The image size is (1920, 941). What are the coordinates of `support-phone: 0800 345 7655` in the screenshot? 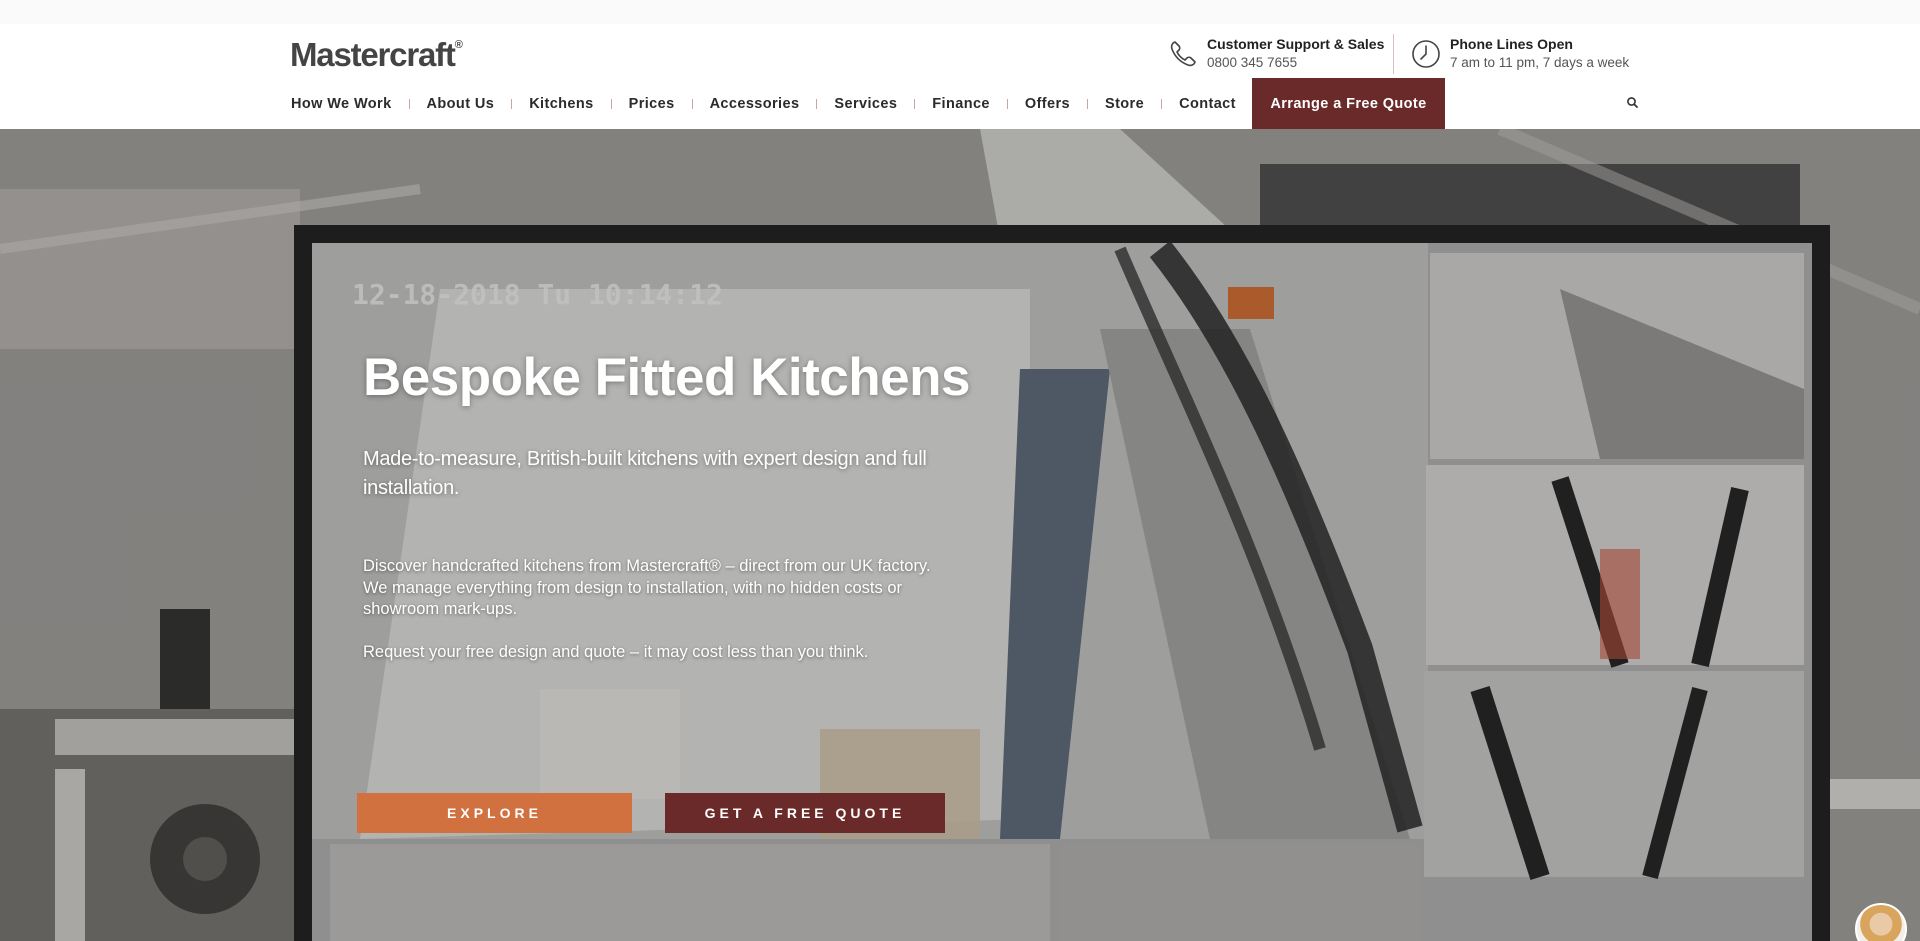 It's located at (1295, 62).